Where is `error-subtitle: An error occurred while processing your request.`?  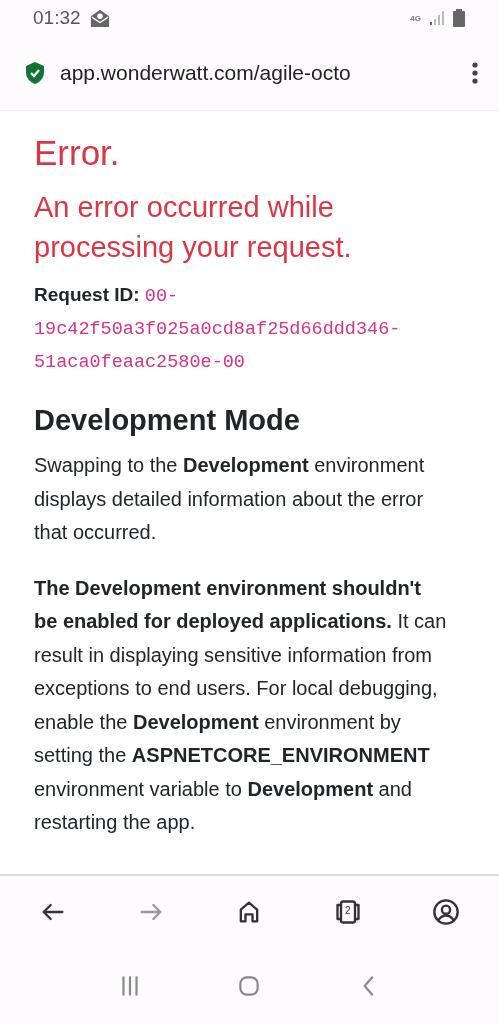 error-subtitle: An error occurred while processing your request. is located at coordinates (193, 227).